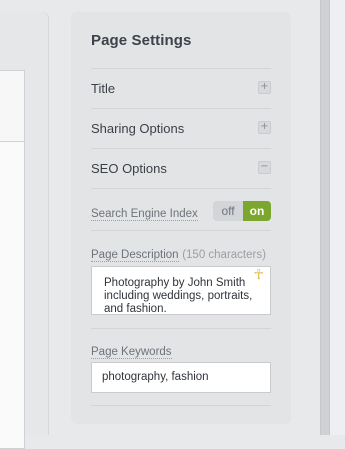 The width and height of the screenshot is (345, 449). What do you see at coordinates (138, 128) in the screenshot?
I see `section-sharing-label: Sharing Options` at bounding box center [138, 128].